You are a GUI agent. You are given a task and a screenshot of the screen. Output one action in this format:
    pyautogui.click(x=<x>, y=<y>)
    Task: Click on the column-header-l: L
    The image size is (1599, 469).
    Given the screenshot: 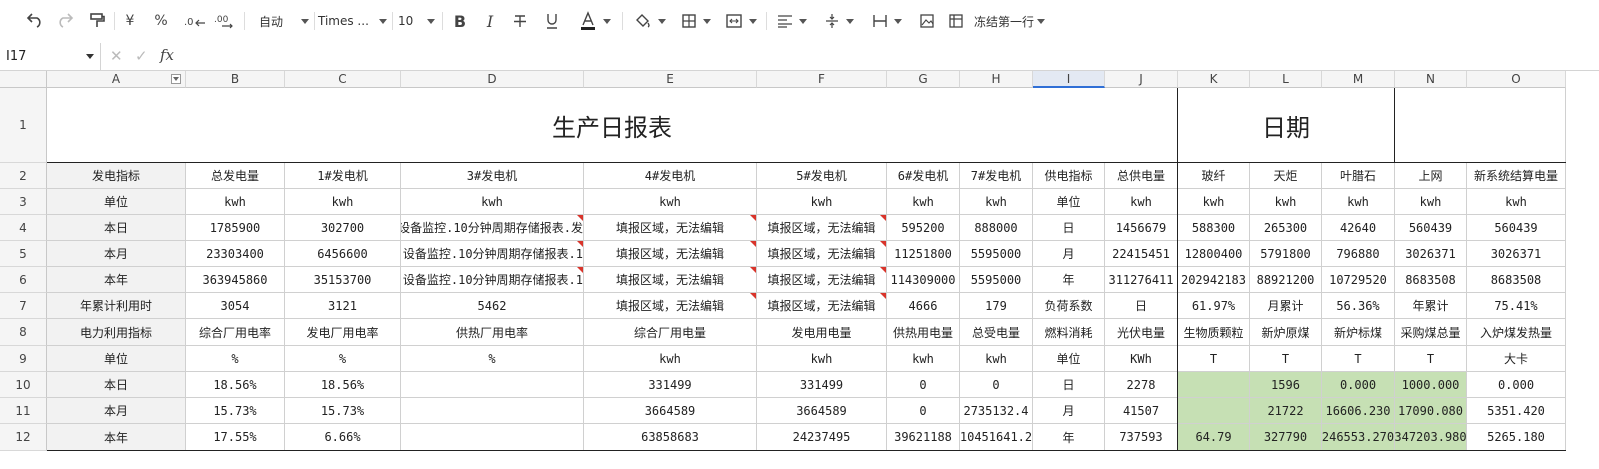 What is the action you would take?
    pyautogui.click(x=1286, y=79)
    